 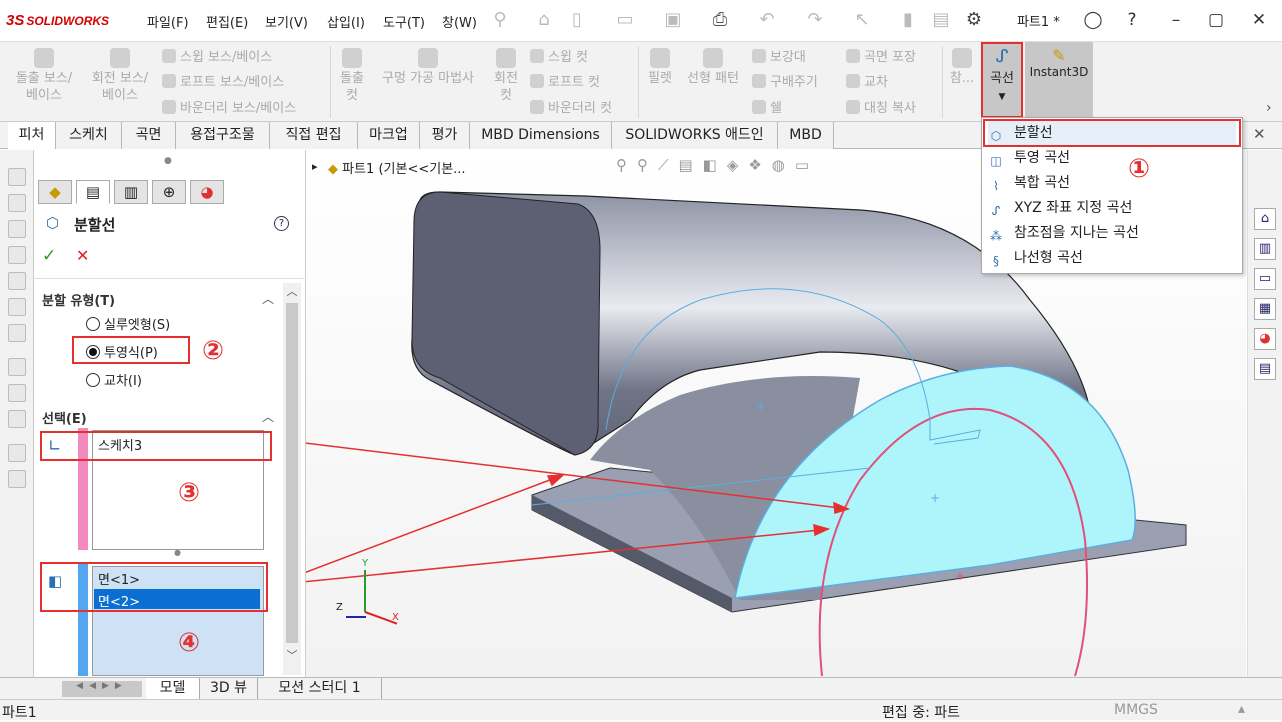 What do you see at coordinates (1265, 309) in the screenshot?
I see `view-palette-icon: ▦` at bounding box center [1265, 309].